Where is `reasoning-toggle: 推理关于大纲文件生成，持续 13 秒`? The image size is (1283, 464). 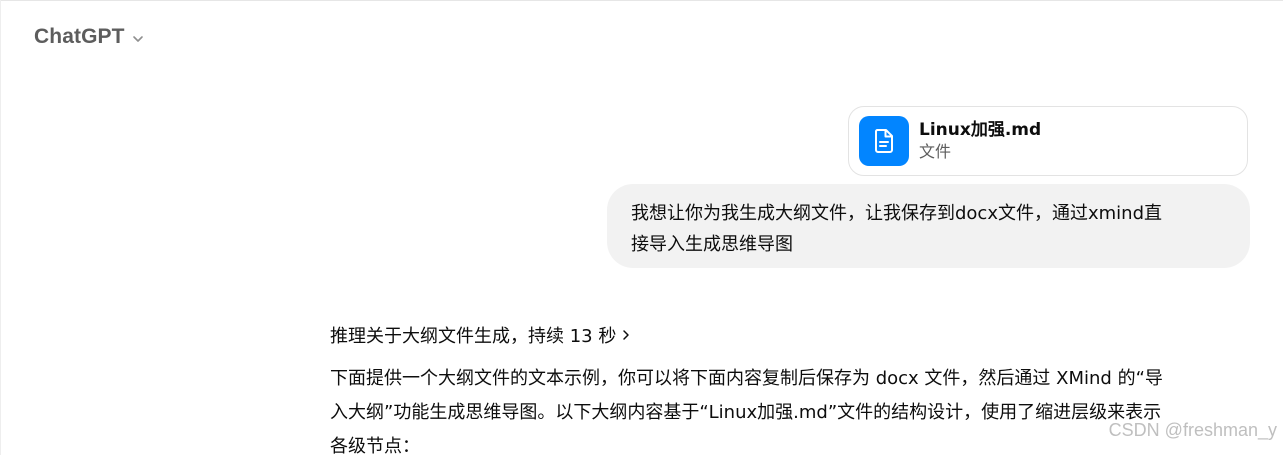
reasoning-toggle: 推理关于大纲文件生成，持续 13 秒 is located at coordinates (481, 335).